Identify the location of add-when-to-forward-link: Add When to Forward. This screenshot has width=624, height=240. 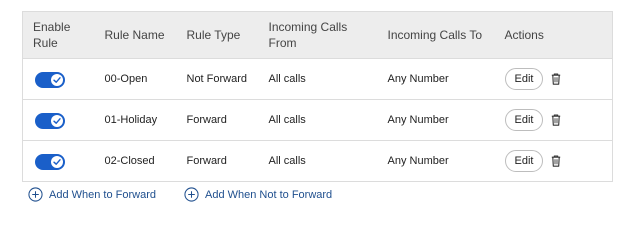
(92, 194).